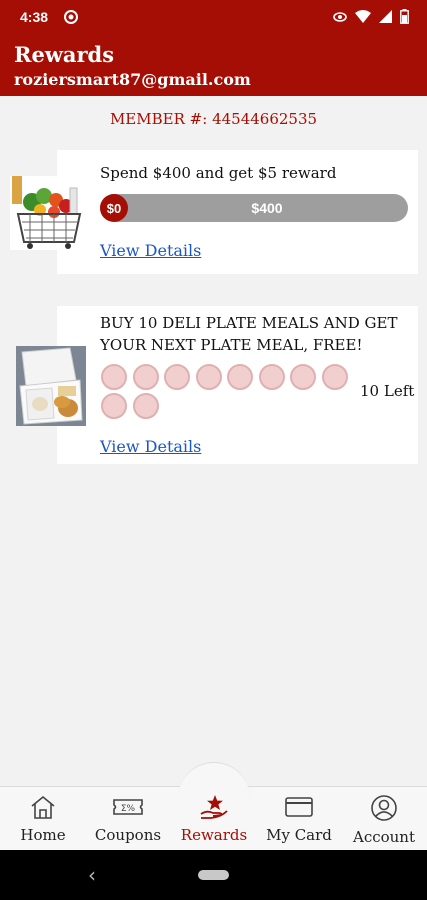 The width and height of the screenshot is (427, 900). Describe the element at coordinates (385, 16) in the screenshot. I see `signal-icon` at that location.